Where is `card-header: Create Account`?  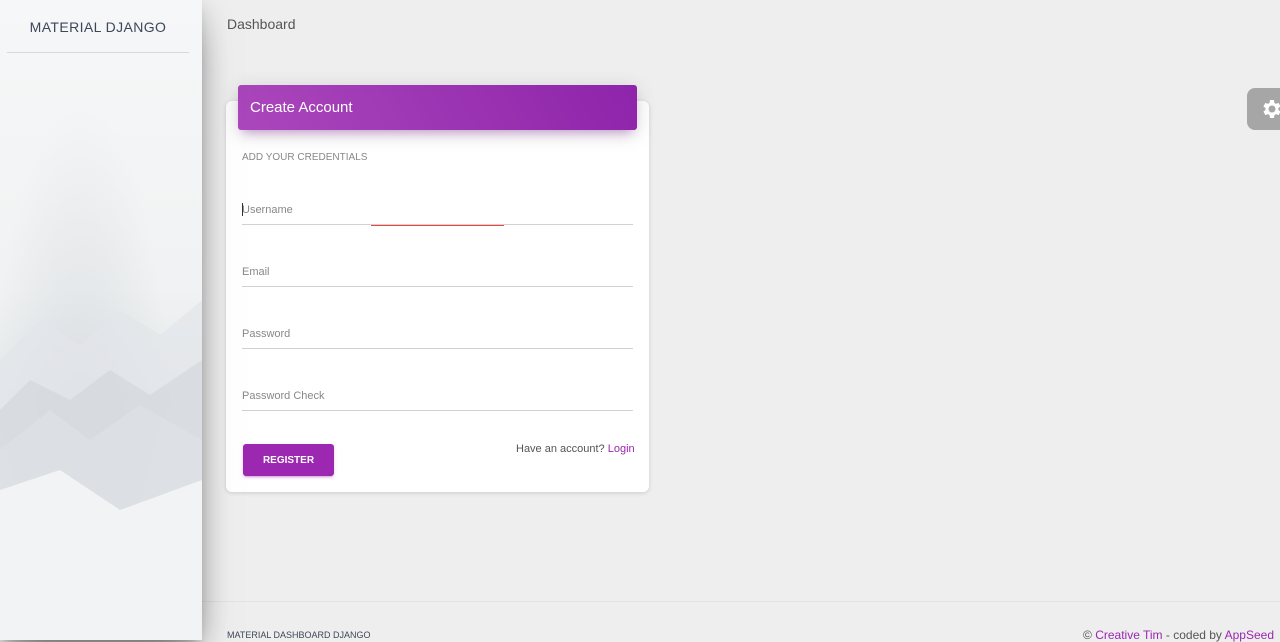
card-header: Create Account is located at coordinates (437, 107).